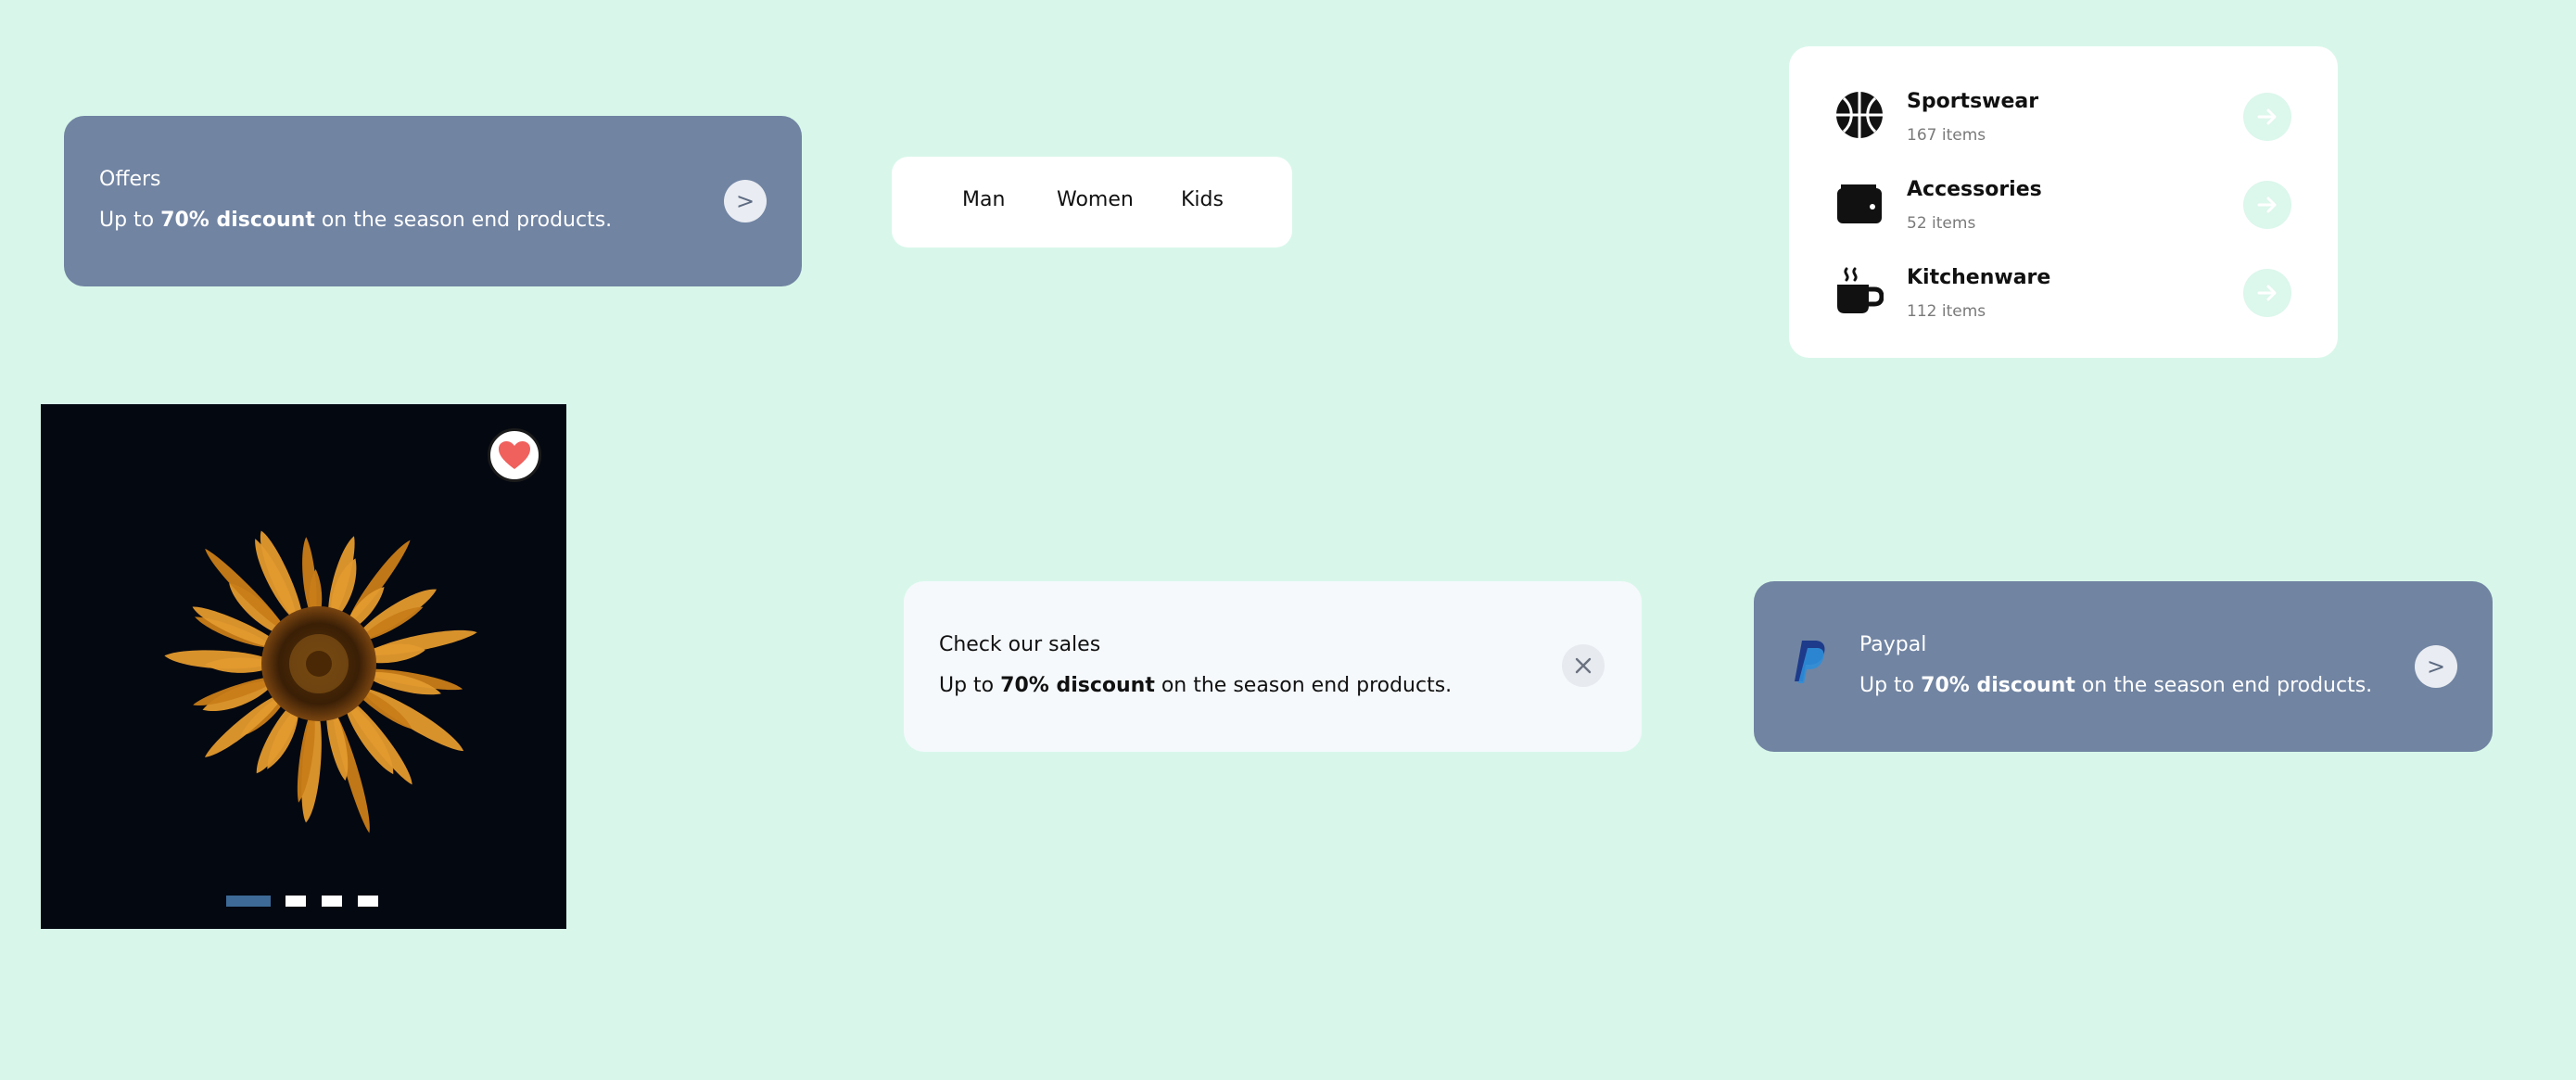  What do you see at coordinates (1077, 685) in the screenshot?
I see `sales-text-bold: 70% discount` at bounding box center [1077, 685].